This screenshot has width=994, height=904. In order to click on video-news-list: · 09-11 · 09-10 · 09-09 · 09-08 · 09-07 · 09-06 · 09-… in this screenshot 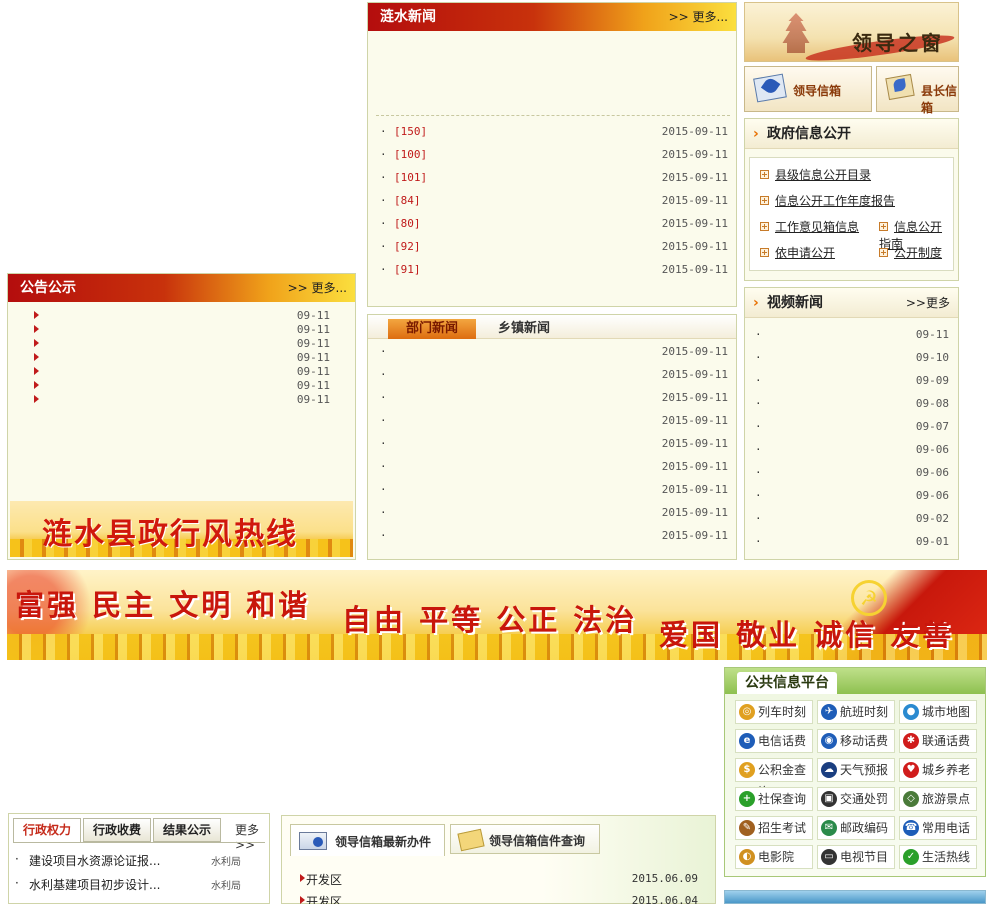, I will do `click(854, 440)`.